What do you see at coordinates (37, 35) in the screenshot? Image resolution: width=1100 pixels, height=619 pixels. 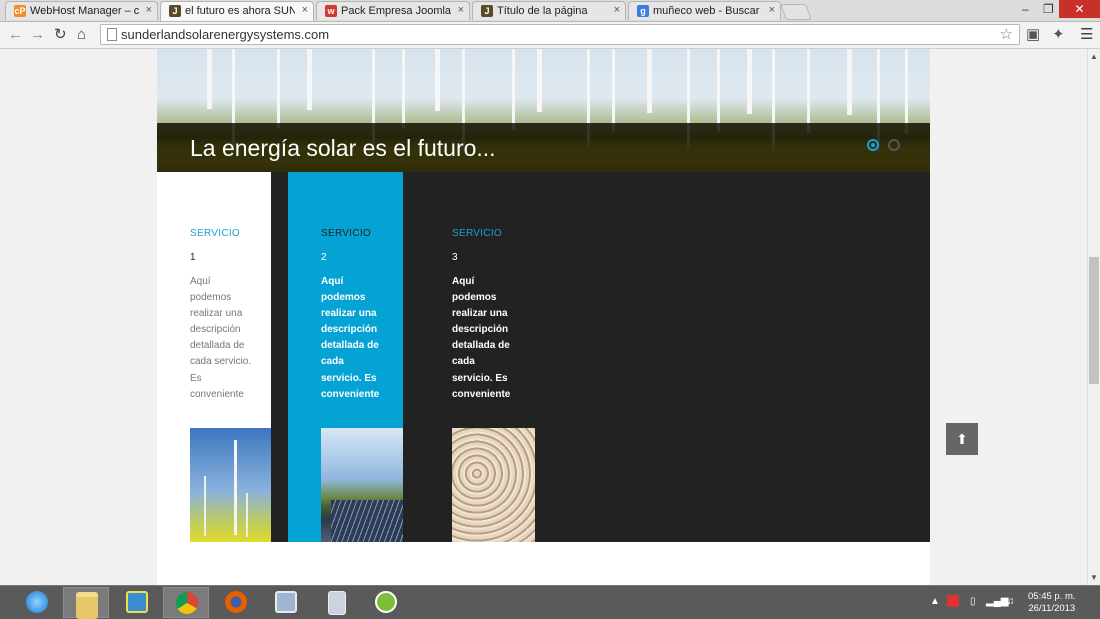 I see `forward-arrow-icon: →` at bounding box center [37, 35].